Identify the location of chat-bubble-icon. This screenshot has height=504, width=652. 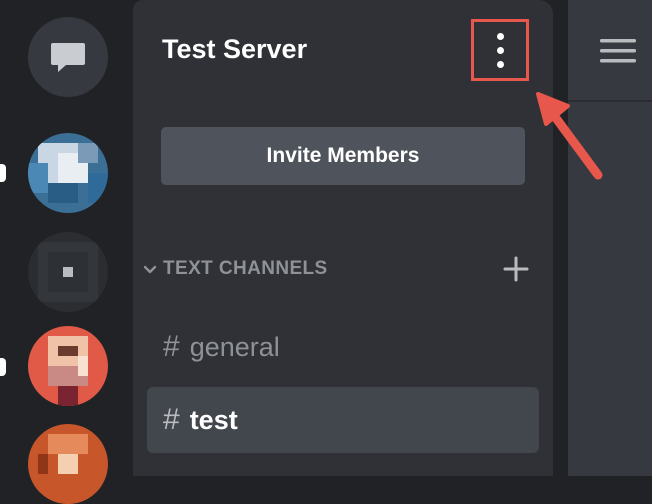
(68, 57).